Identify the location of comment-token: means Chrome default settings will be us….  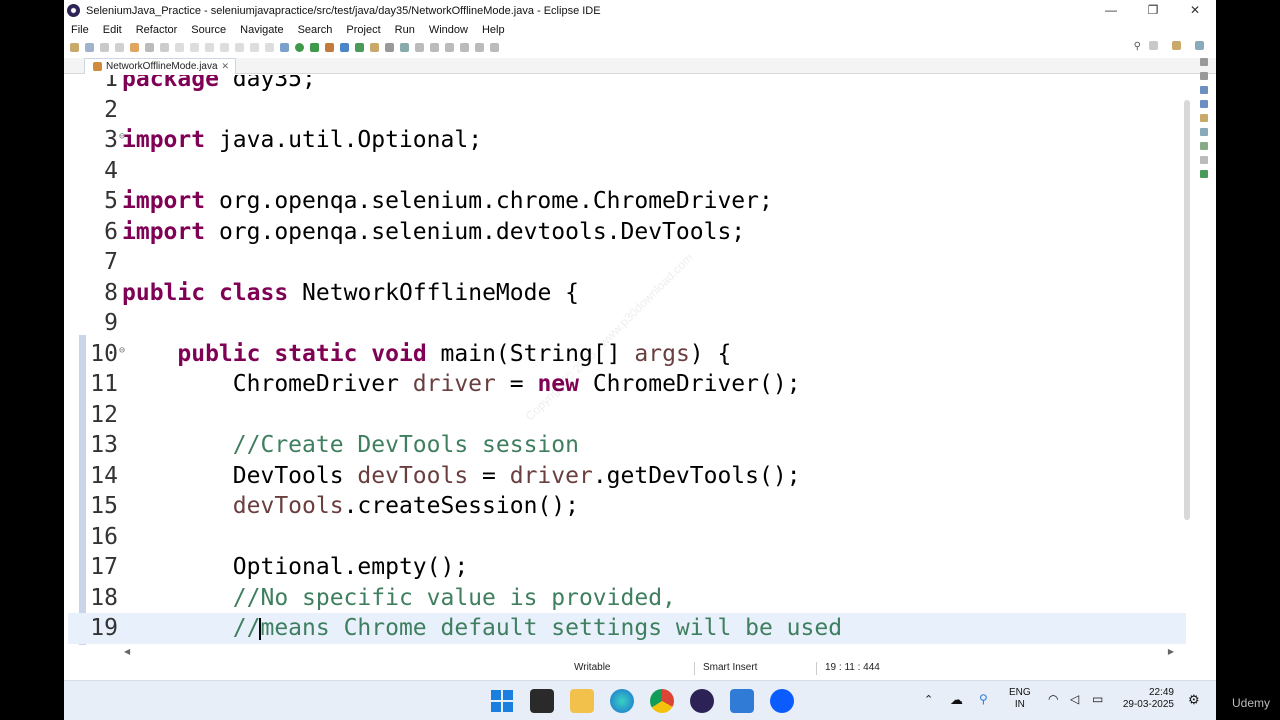
(551, 628).